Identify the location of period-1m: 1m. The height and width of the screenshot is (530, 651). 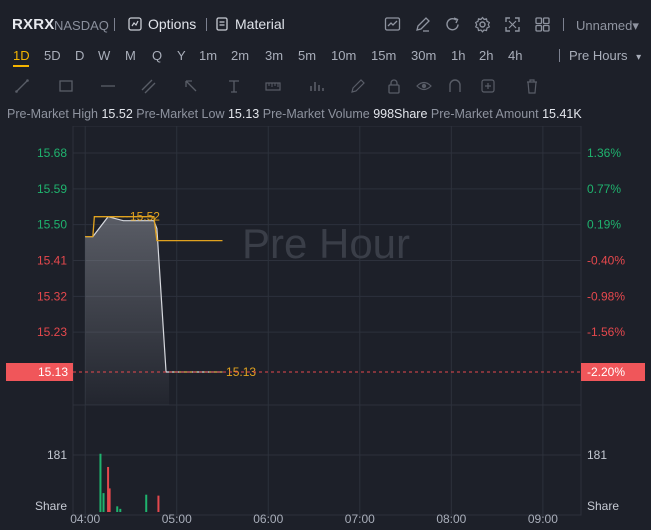
(208, 55).